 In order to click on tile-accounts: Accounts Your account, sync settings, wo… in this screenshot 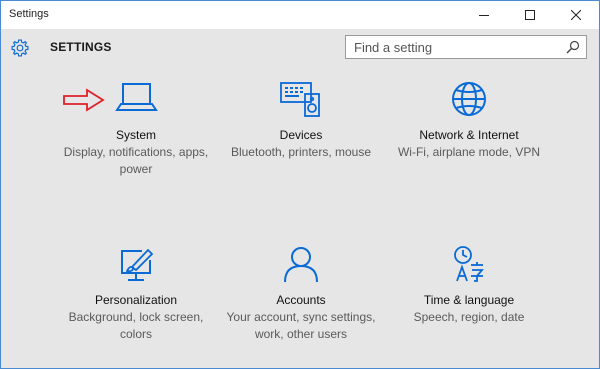, I will do `click(301, 294)`.